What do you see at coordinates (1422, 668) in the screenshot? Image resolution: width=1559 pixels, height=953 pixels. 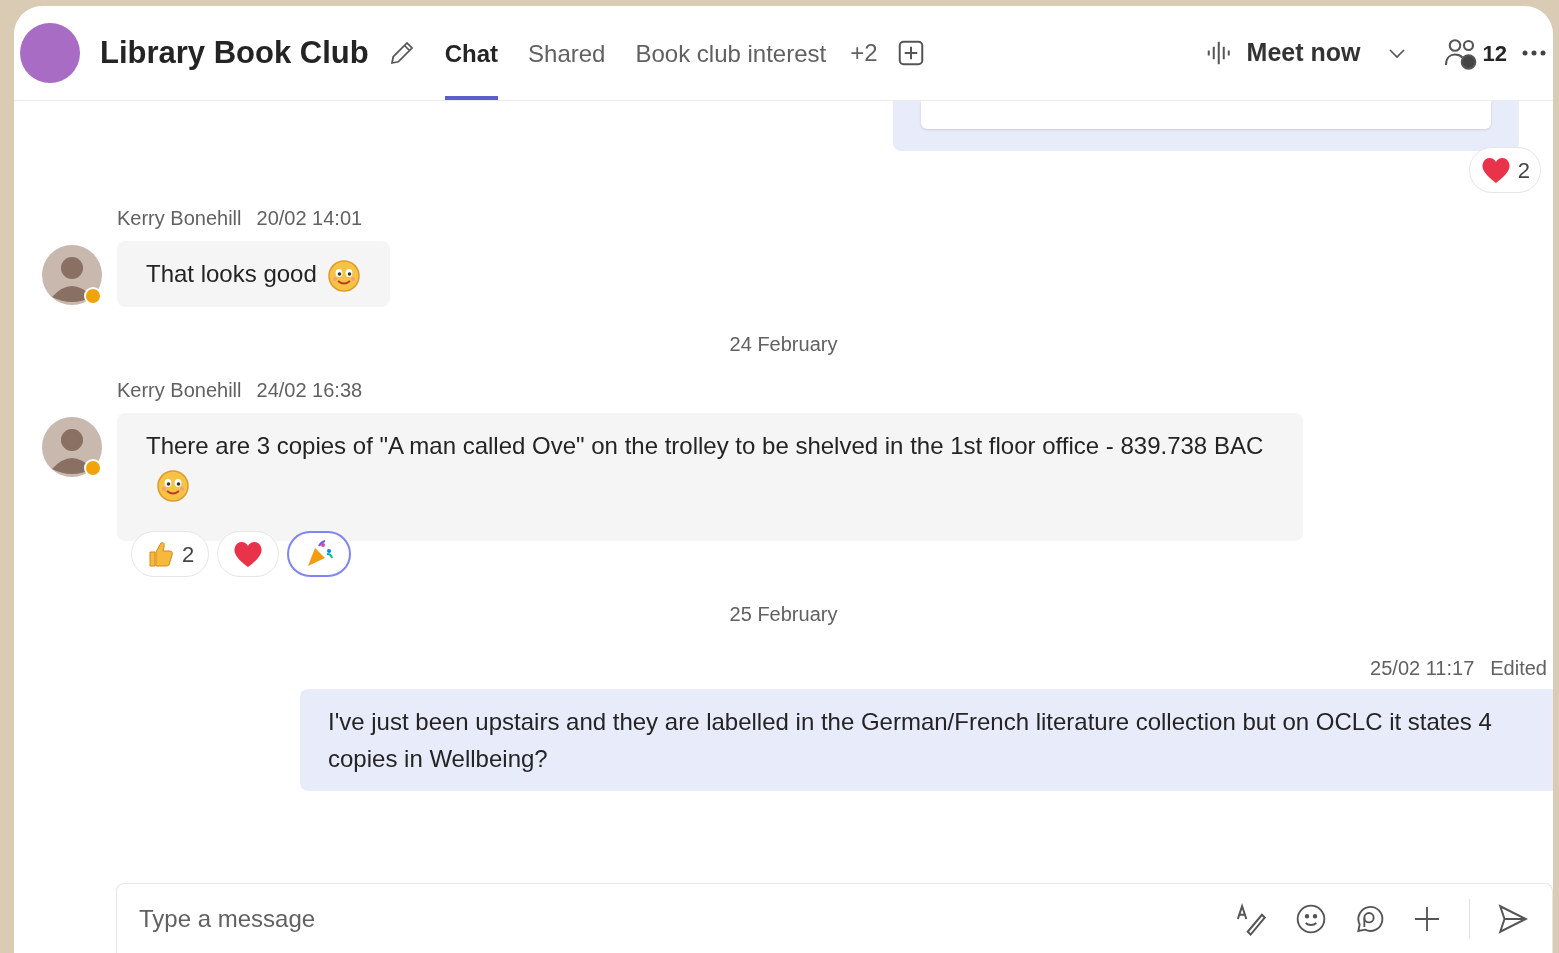 I see `message-time: 25/02 11:17` at bounding box center [1422, 668].